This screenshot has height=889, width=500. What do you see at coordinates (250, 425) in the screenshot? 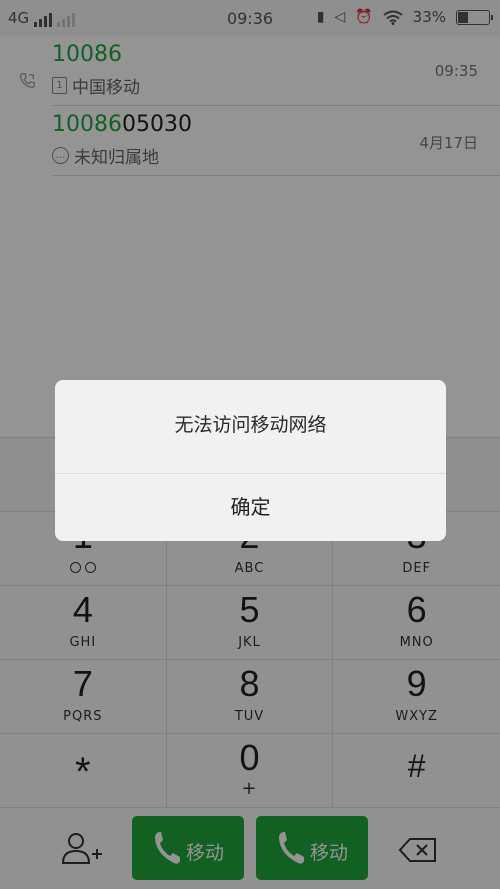
I see `dialog-message: 无法访问移动网络` at bounding box center [250, 425].